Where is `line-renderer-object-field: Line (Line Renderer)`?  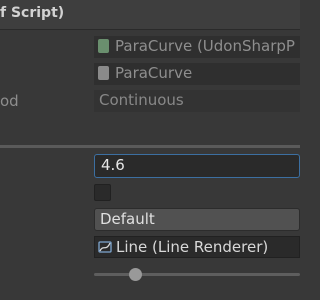
line-renderer-object-field: Line (Line Renderer) is located at coordinates (197, 247).